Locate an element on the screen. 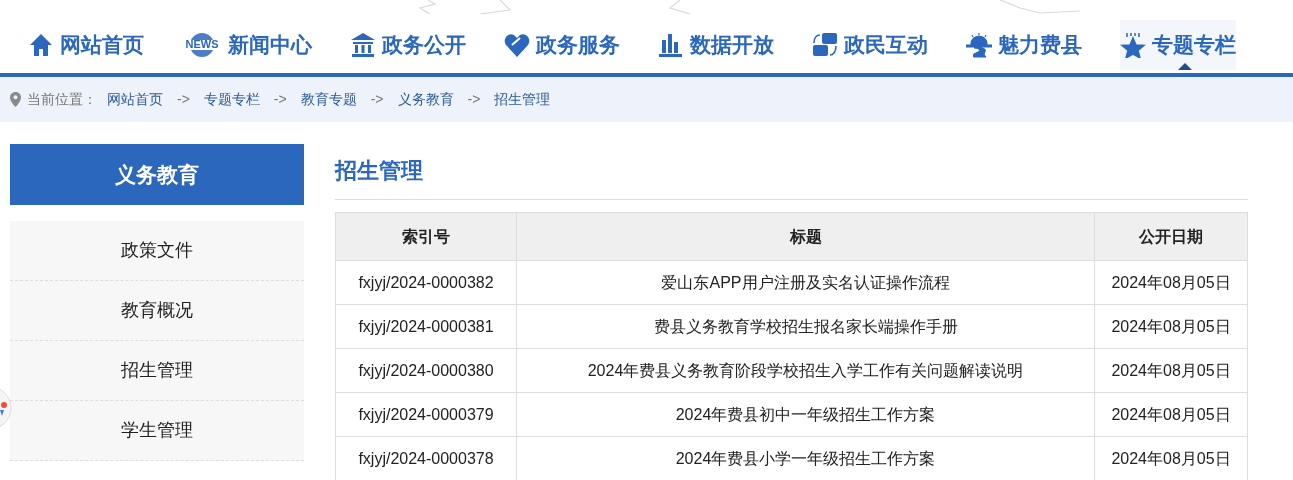  title-link: 2024年费县义务教育阶段学校招生入学工作有关问题解读说明 is located at coordinates (805, 370).